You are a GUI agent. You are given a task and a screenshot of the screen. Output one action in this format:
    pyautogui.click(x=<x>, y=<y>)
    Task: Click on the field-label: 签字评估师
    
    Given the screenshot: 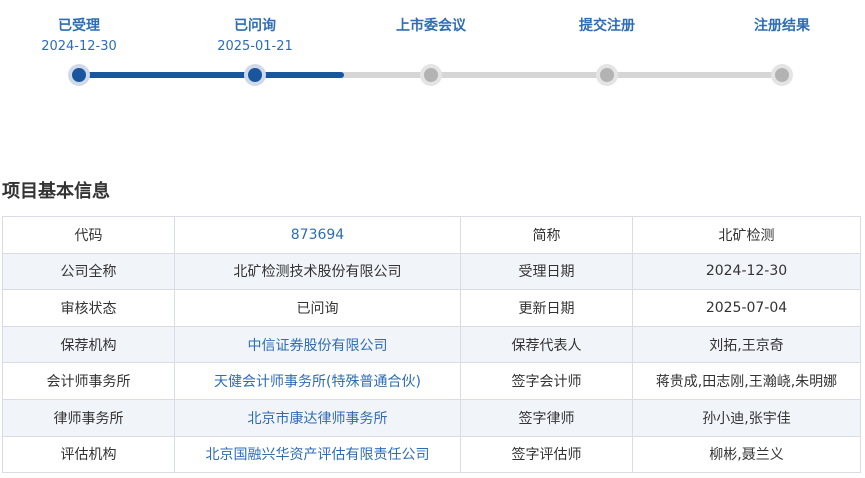 What is the action you would take?
    pyautogui.click(x=546, y=454)
    